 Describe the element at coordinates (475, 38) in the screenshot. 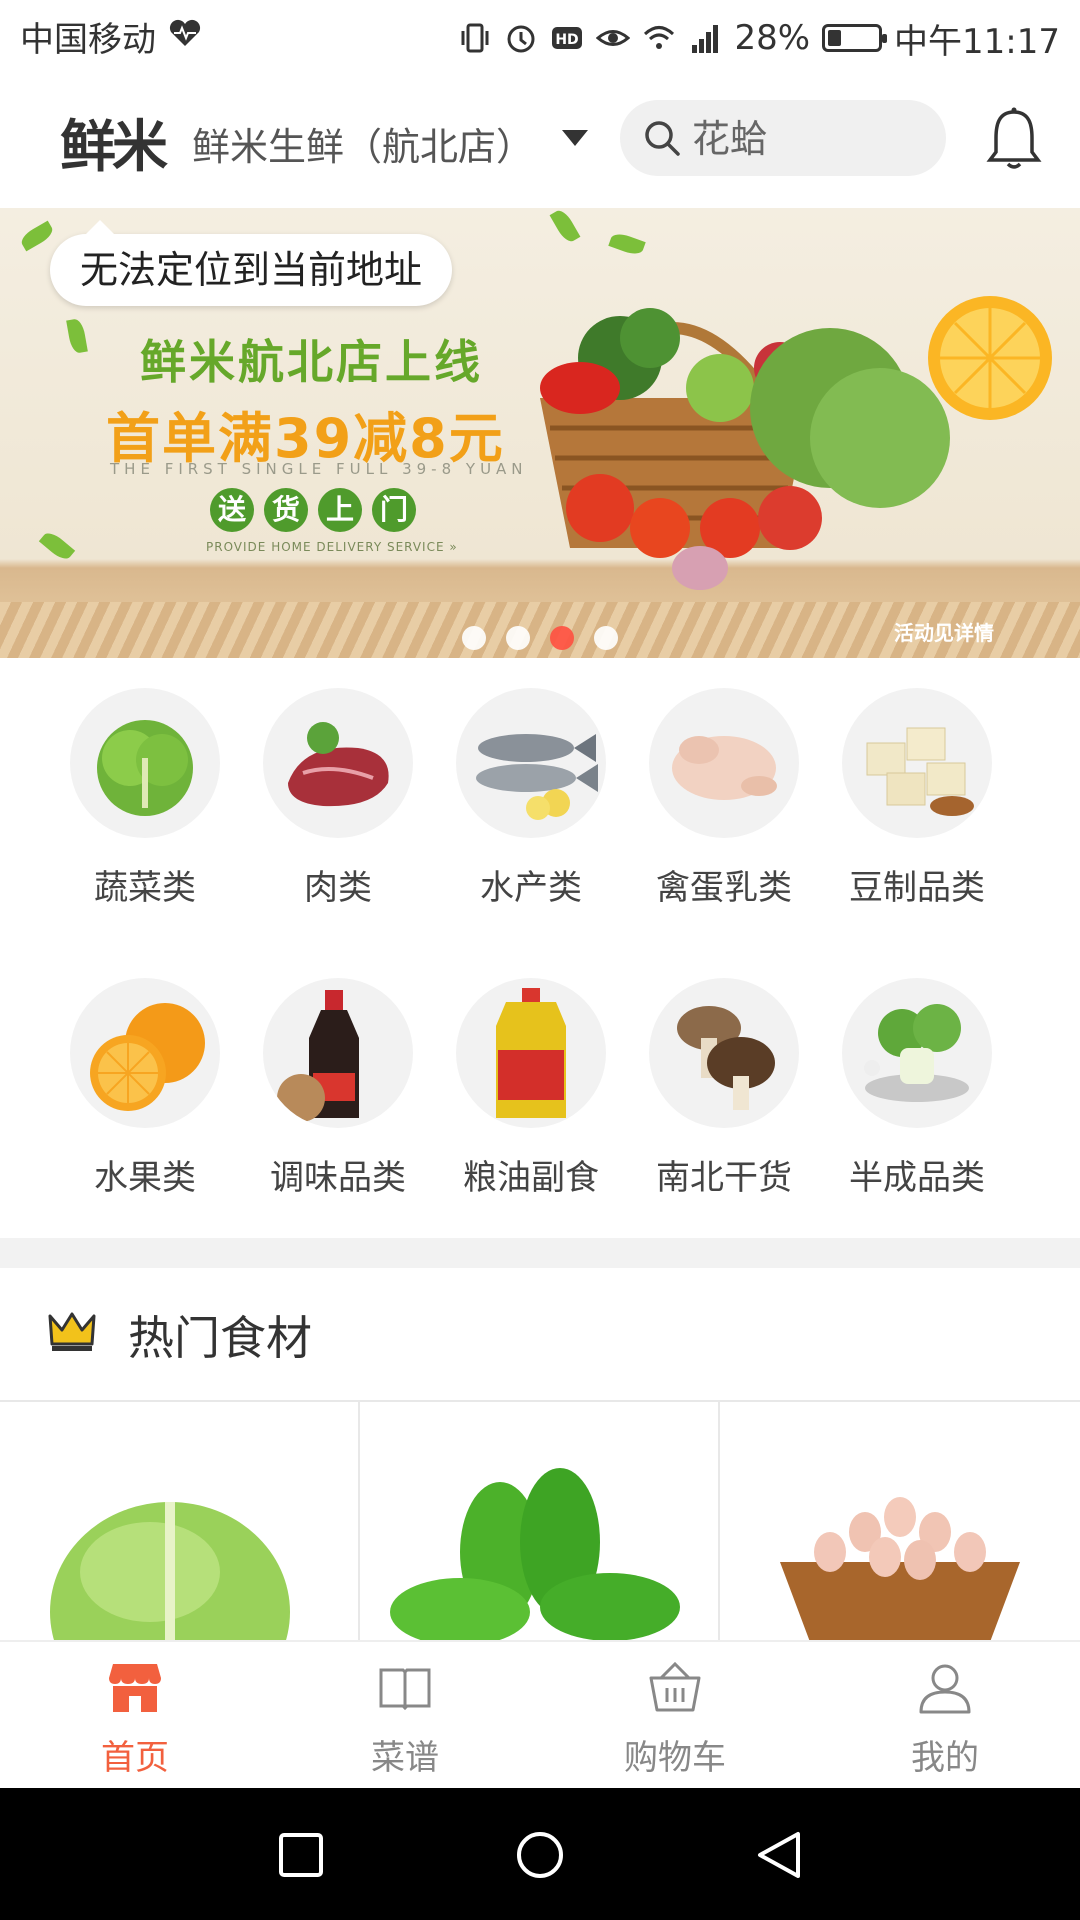

I see `vibrate-icon` at that location.